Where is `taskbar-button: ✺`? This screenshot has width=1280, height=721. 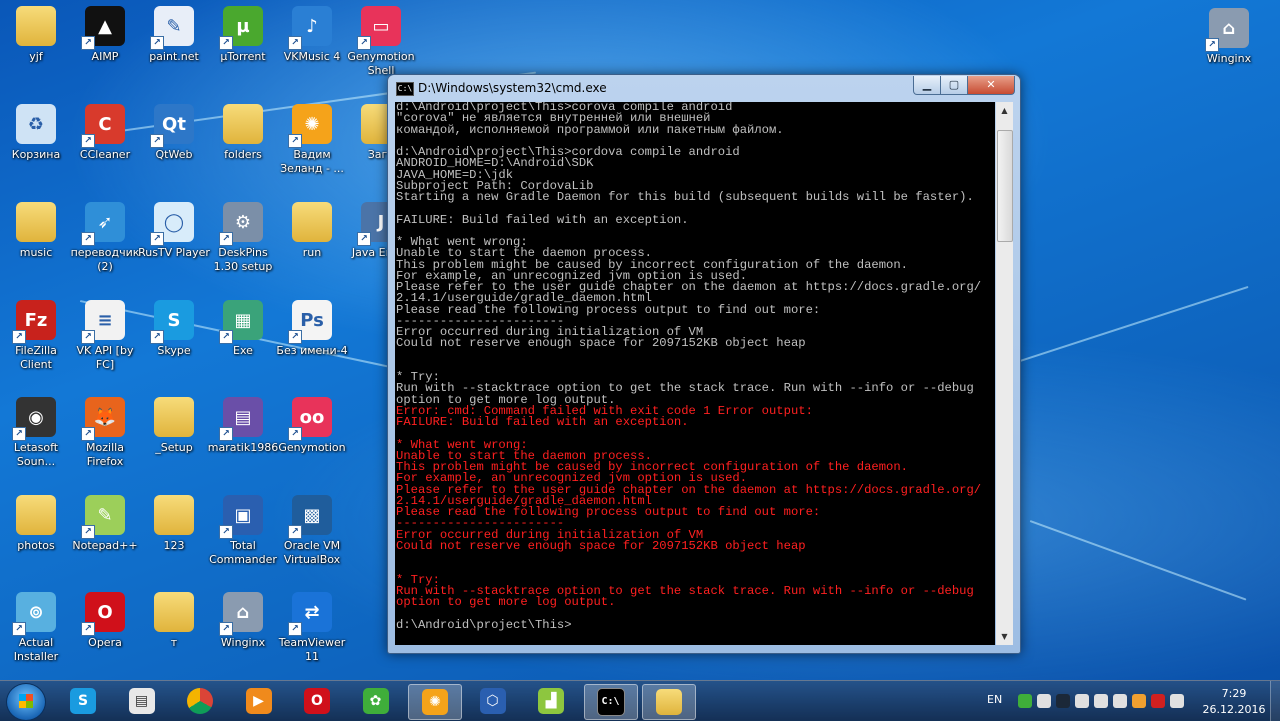 taskbar-button: ✺ is located at coordinates (435, 702).